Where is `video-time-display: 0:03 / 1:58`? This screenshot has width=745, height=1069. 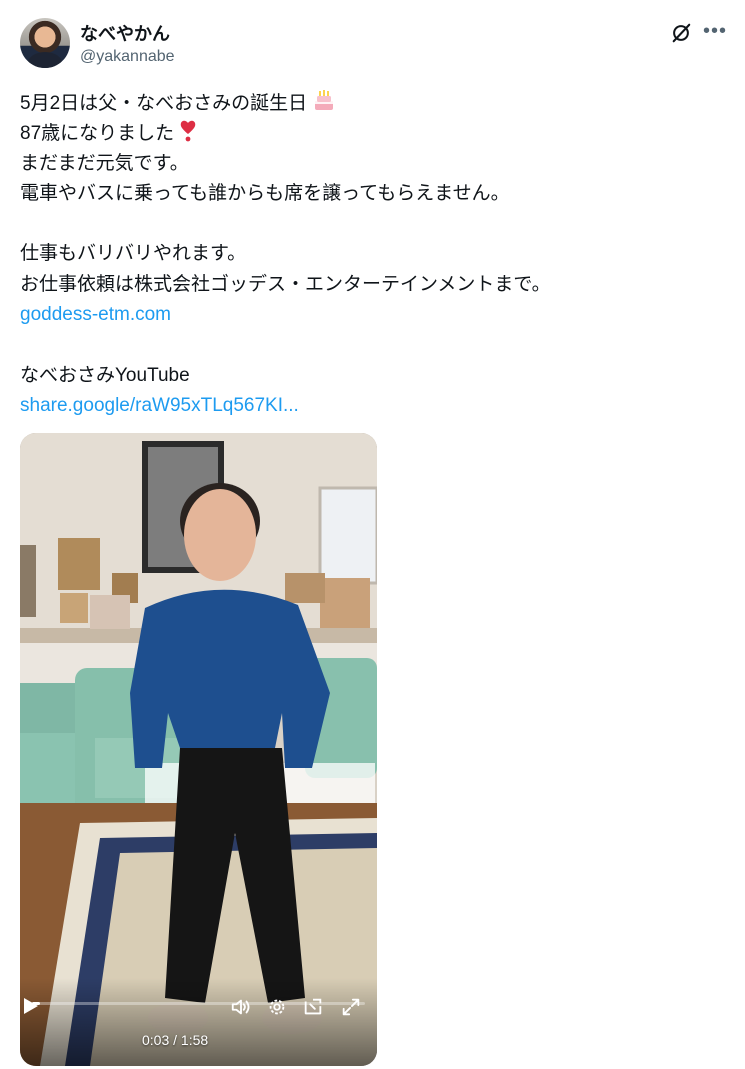 video-time-display: 0:03 / 1:58 is located at coordinates (175, 1040).